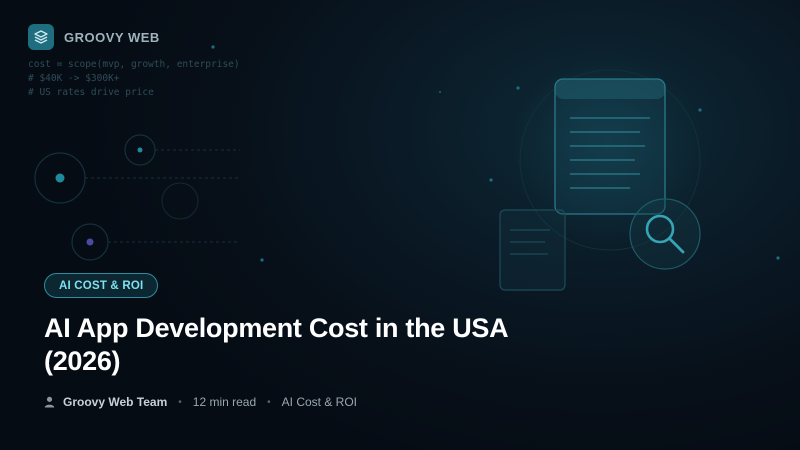  Describe the element at coordinates (319, 402) in the screenshot. I see `category-link: AI Cost & ROI` at that location.